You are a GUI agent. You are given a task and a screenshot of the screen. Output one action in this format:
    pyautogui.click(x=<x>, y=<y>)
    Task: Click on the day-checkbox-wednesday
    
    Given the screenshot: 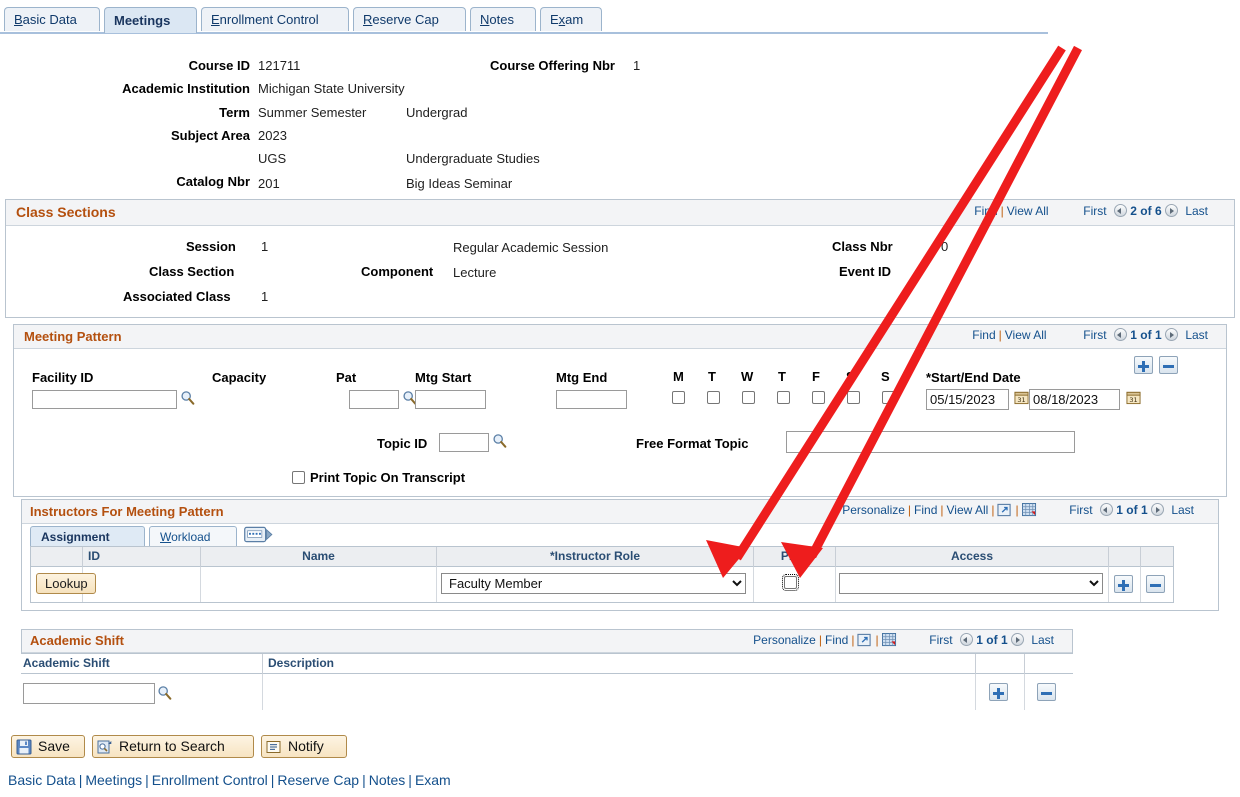 What is the action you would take?
    pyautogui.click(x=748, y=397)
    